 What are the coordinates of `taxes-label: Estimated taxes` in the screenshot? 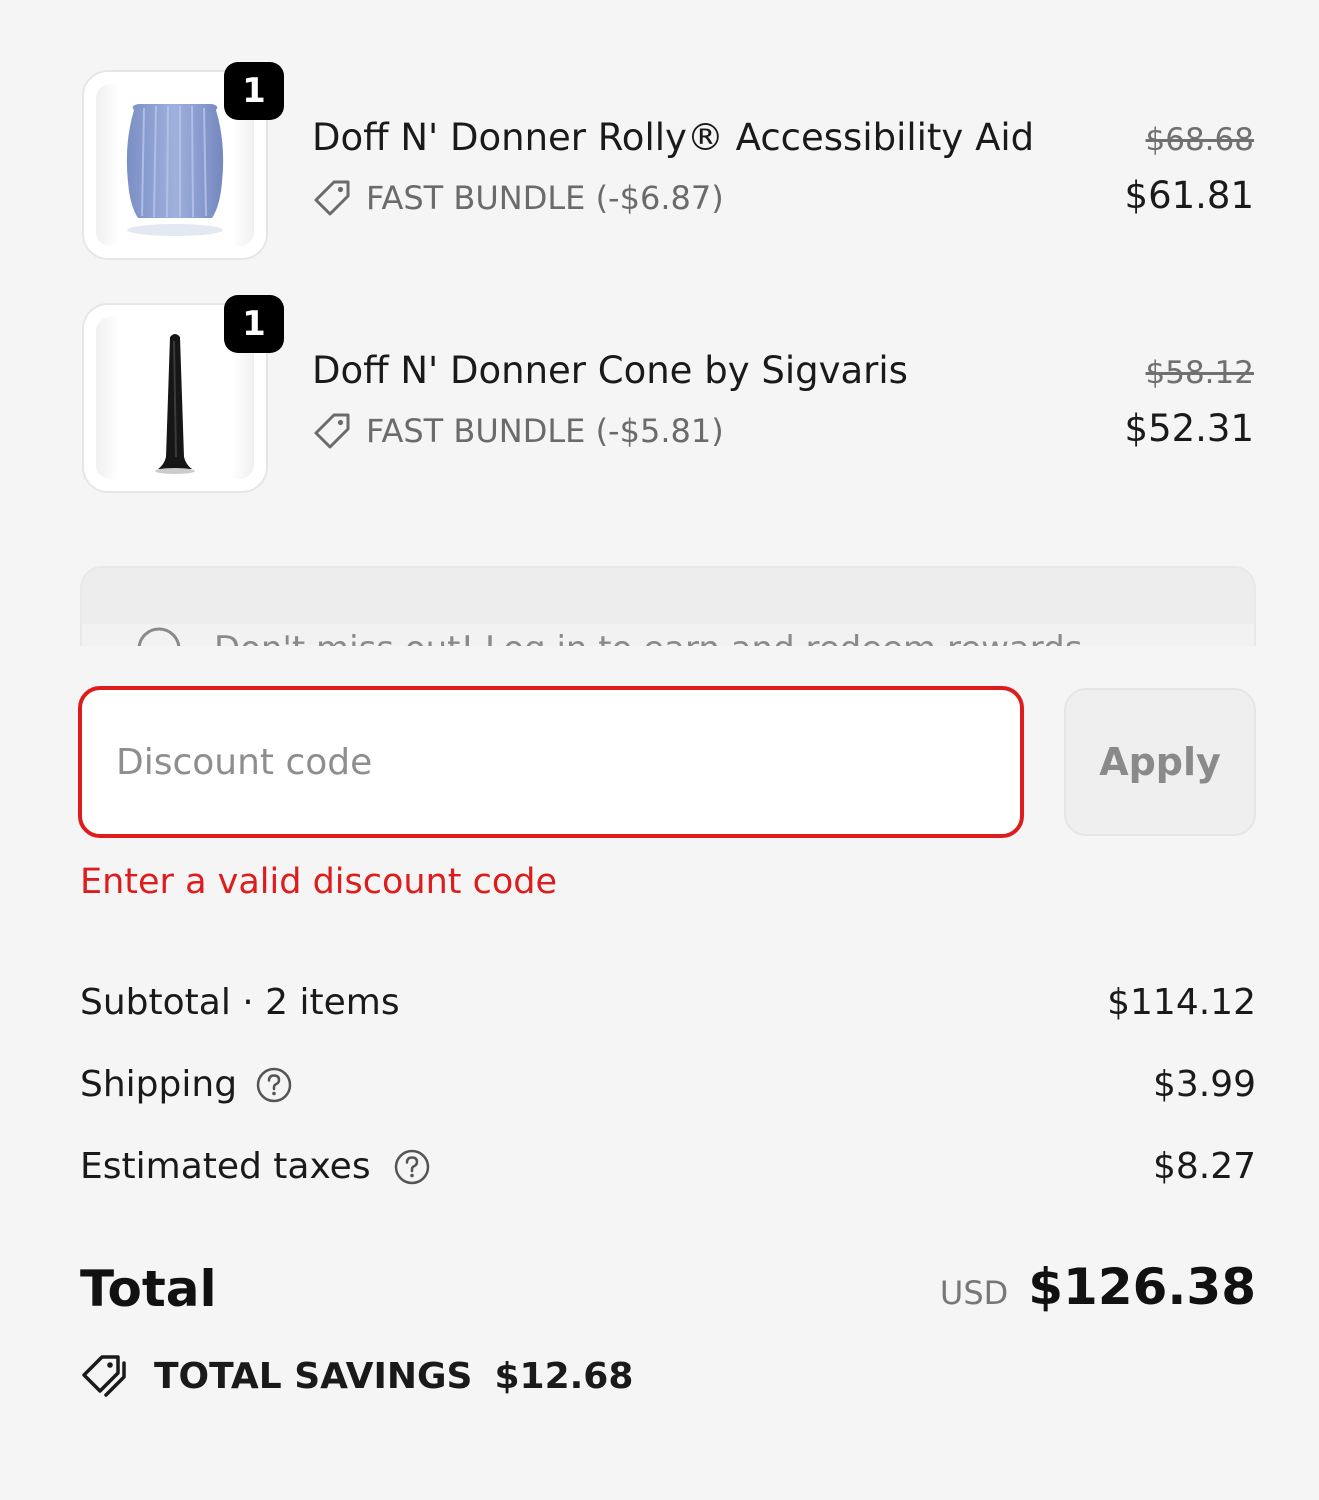 It's located at (225, 1166).